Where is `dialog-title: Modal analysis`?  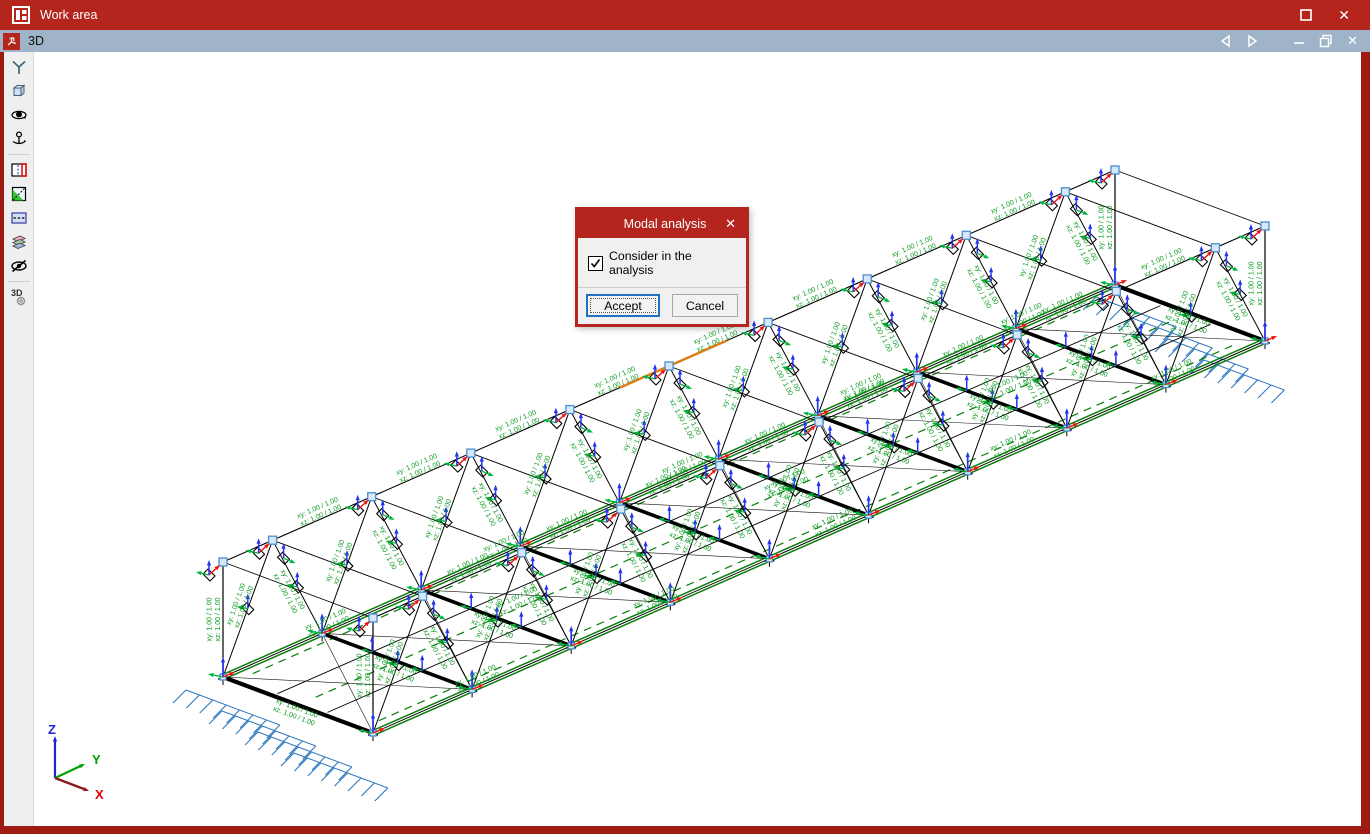
dialog-title: Modal analysis is located at coordinates (665, 224).